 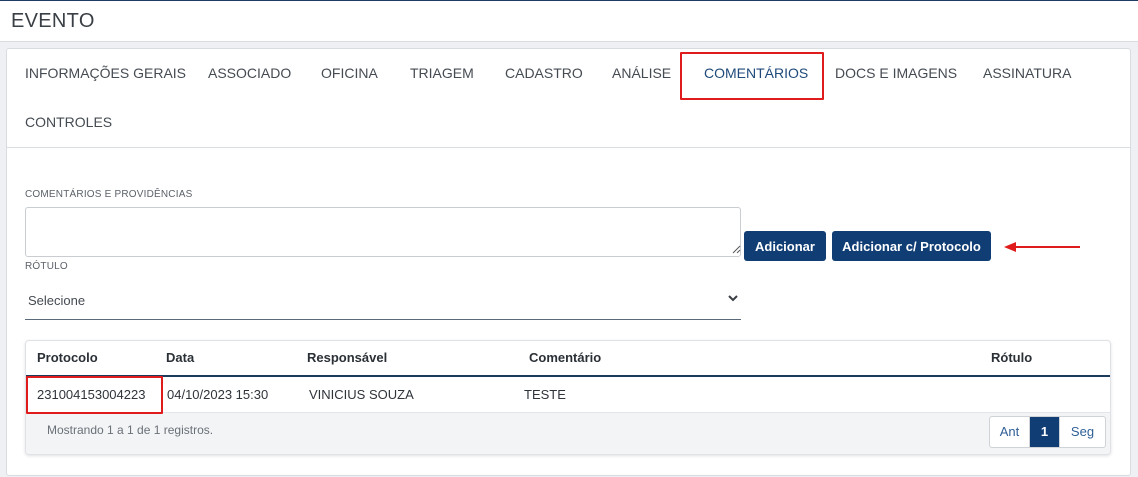 What do you see at coordinates (641, 73) in the screenshot?
I see `tab-analise: ANÁLISE` at bounding box center [641, 73].